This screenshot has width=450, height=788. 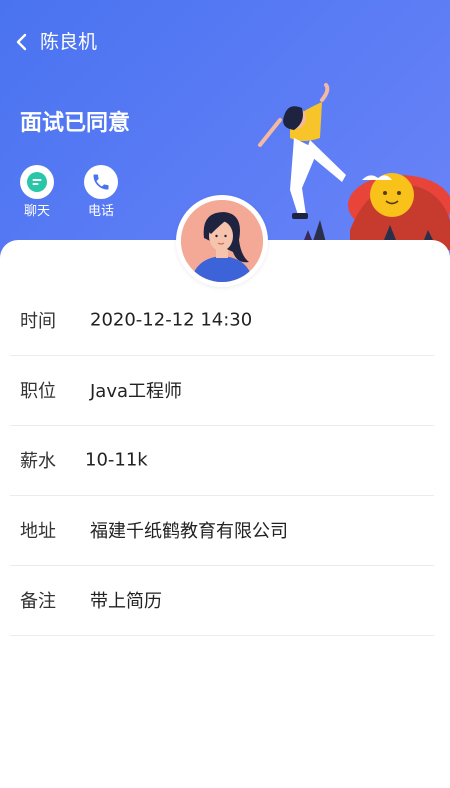 I want to click on woman-avatar-icon, so click(x=222, y=241).